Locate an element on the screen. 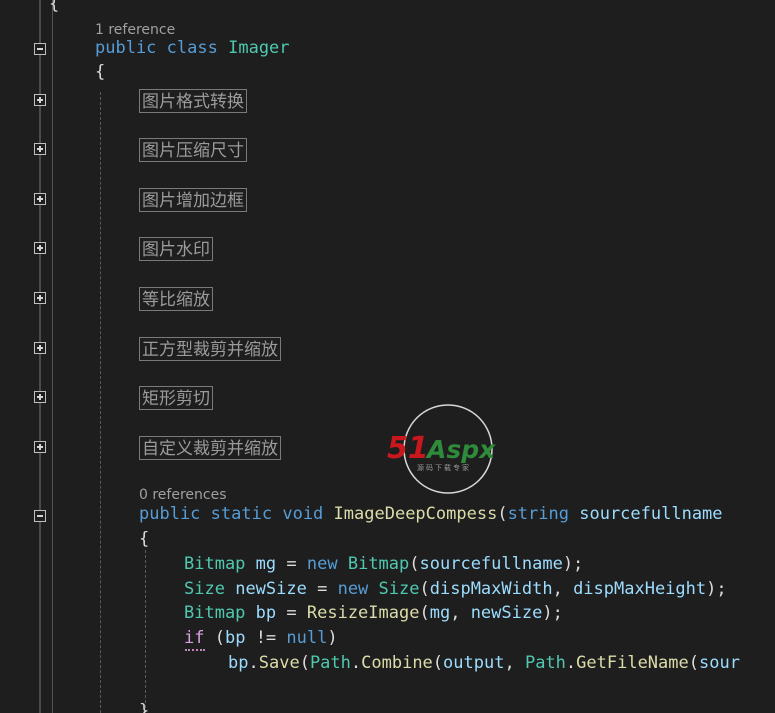 The width and height of the screenshot is (775, 713). logo-number: 51 is located at coordinates (408, 448).